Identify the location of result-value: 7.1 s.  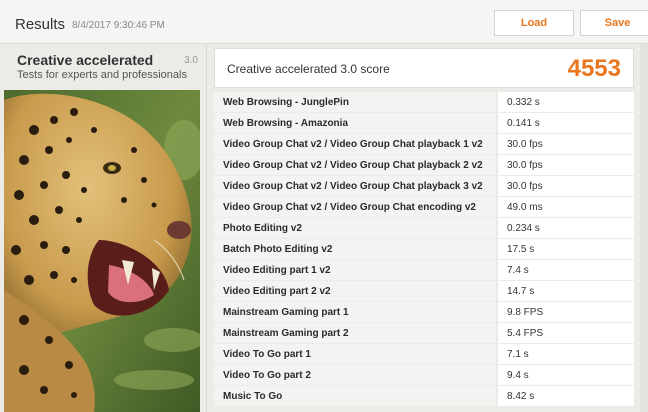
(566, 354).